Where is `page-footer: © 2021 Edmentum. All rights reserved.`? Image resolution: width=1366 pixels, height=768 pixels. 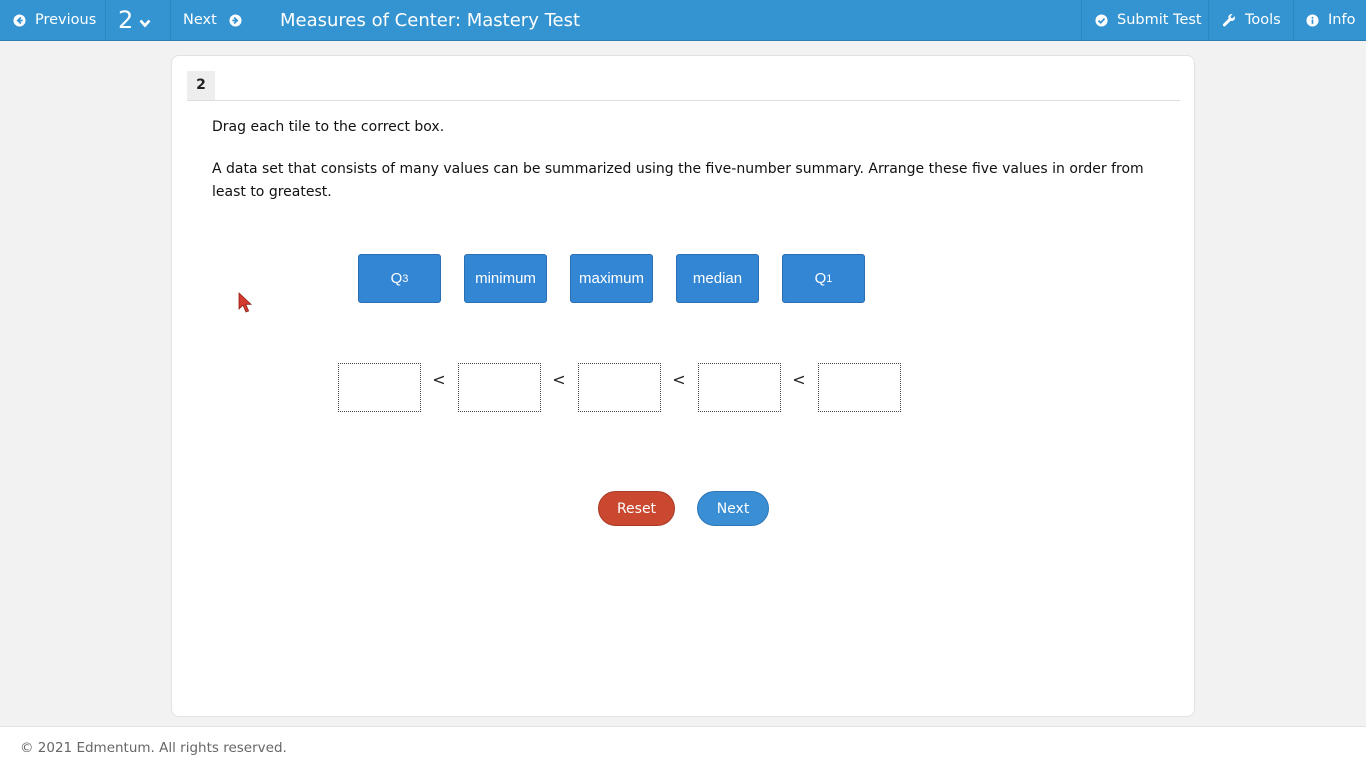 page-footer: © 2021 Edmentum. All rights reserved. is located at coordinates (683, 747).